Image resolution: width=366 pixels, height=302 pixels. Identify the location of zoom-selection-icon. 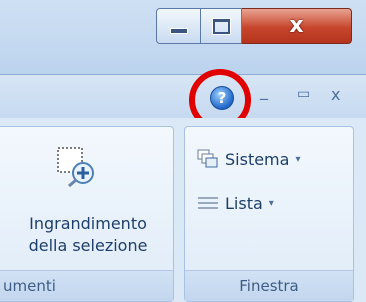
(75, 167).